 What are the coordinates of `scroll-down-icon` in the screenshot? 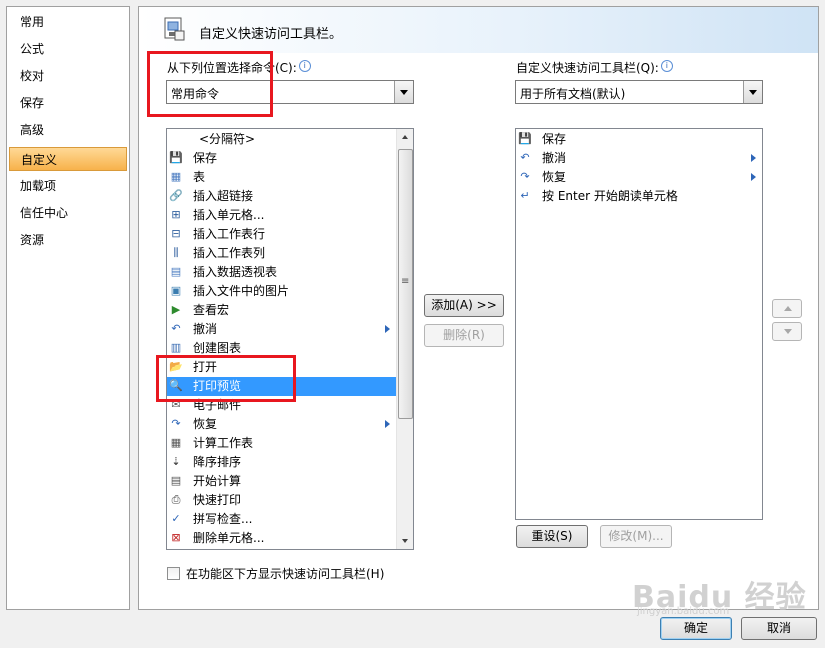 It's located at (405, 540).